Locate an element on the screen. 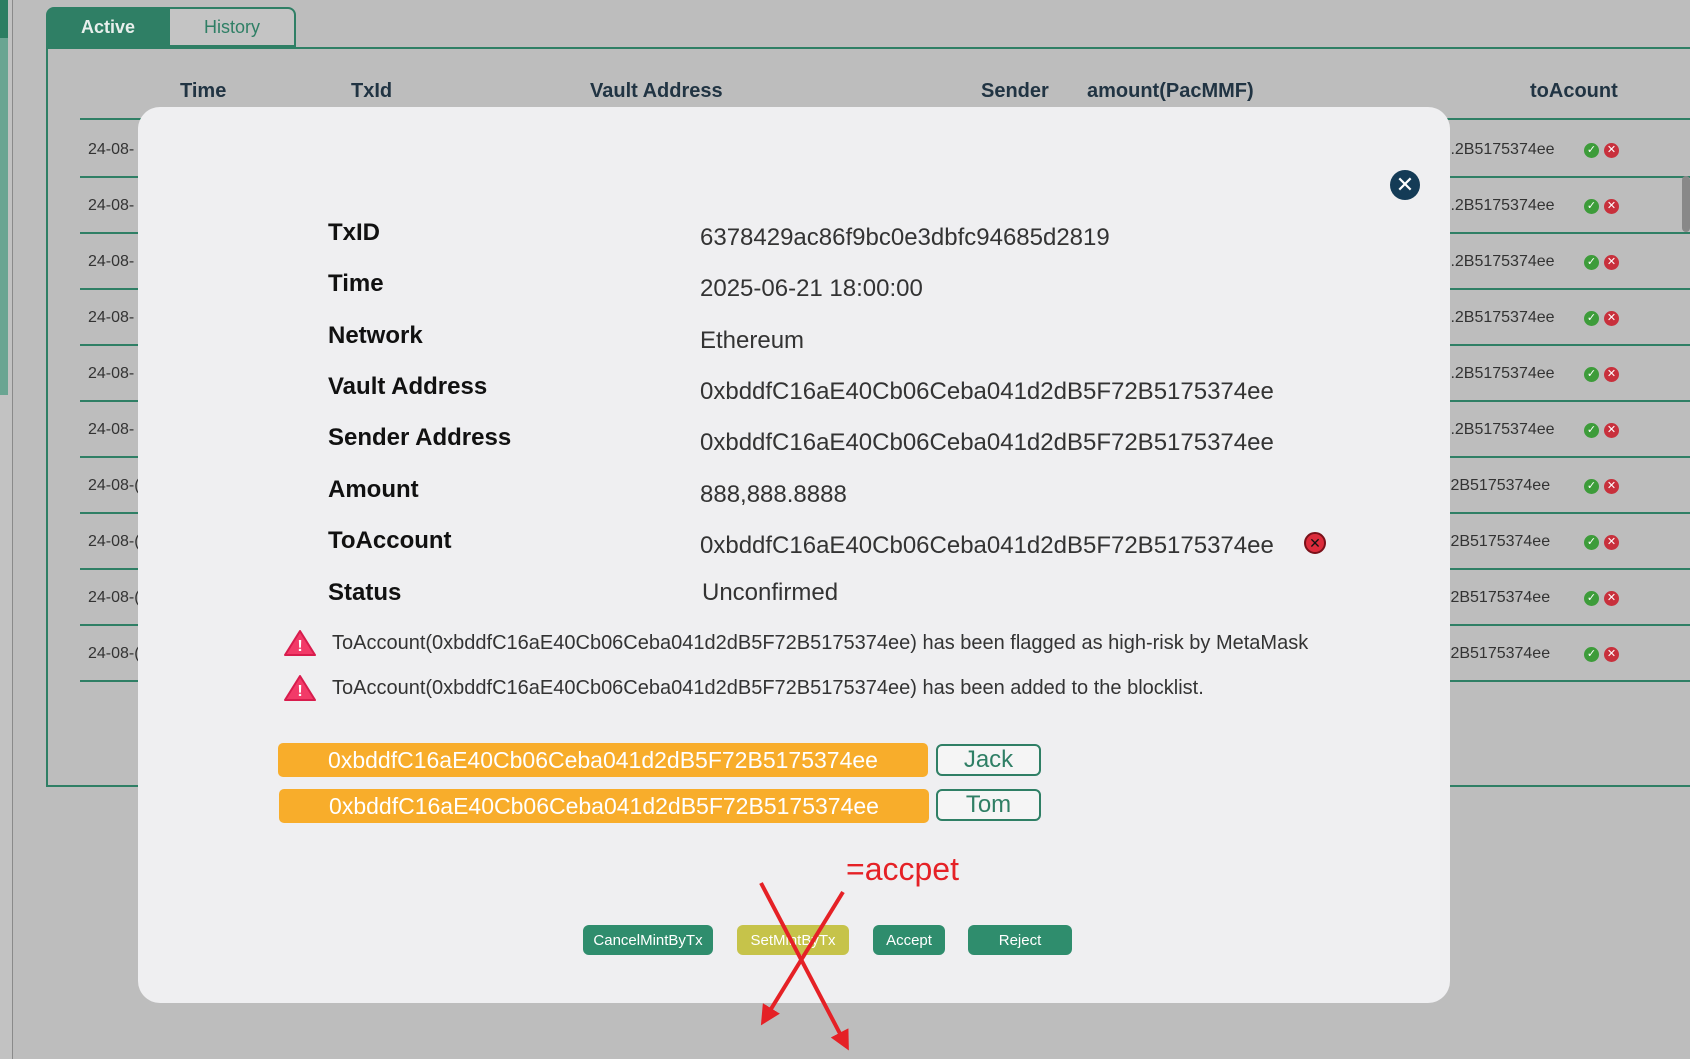  tab-history: History is located at coordinates (233, 27).